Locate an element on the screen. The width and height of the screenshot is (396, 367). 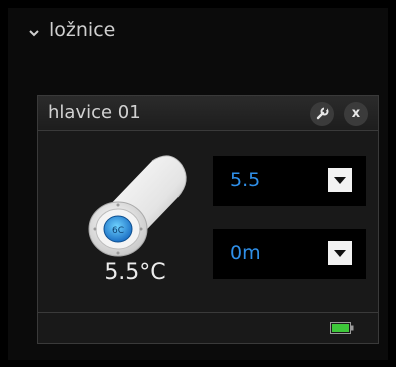
setpoint-value: 5.5 is located at coordinates (245, 180).